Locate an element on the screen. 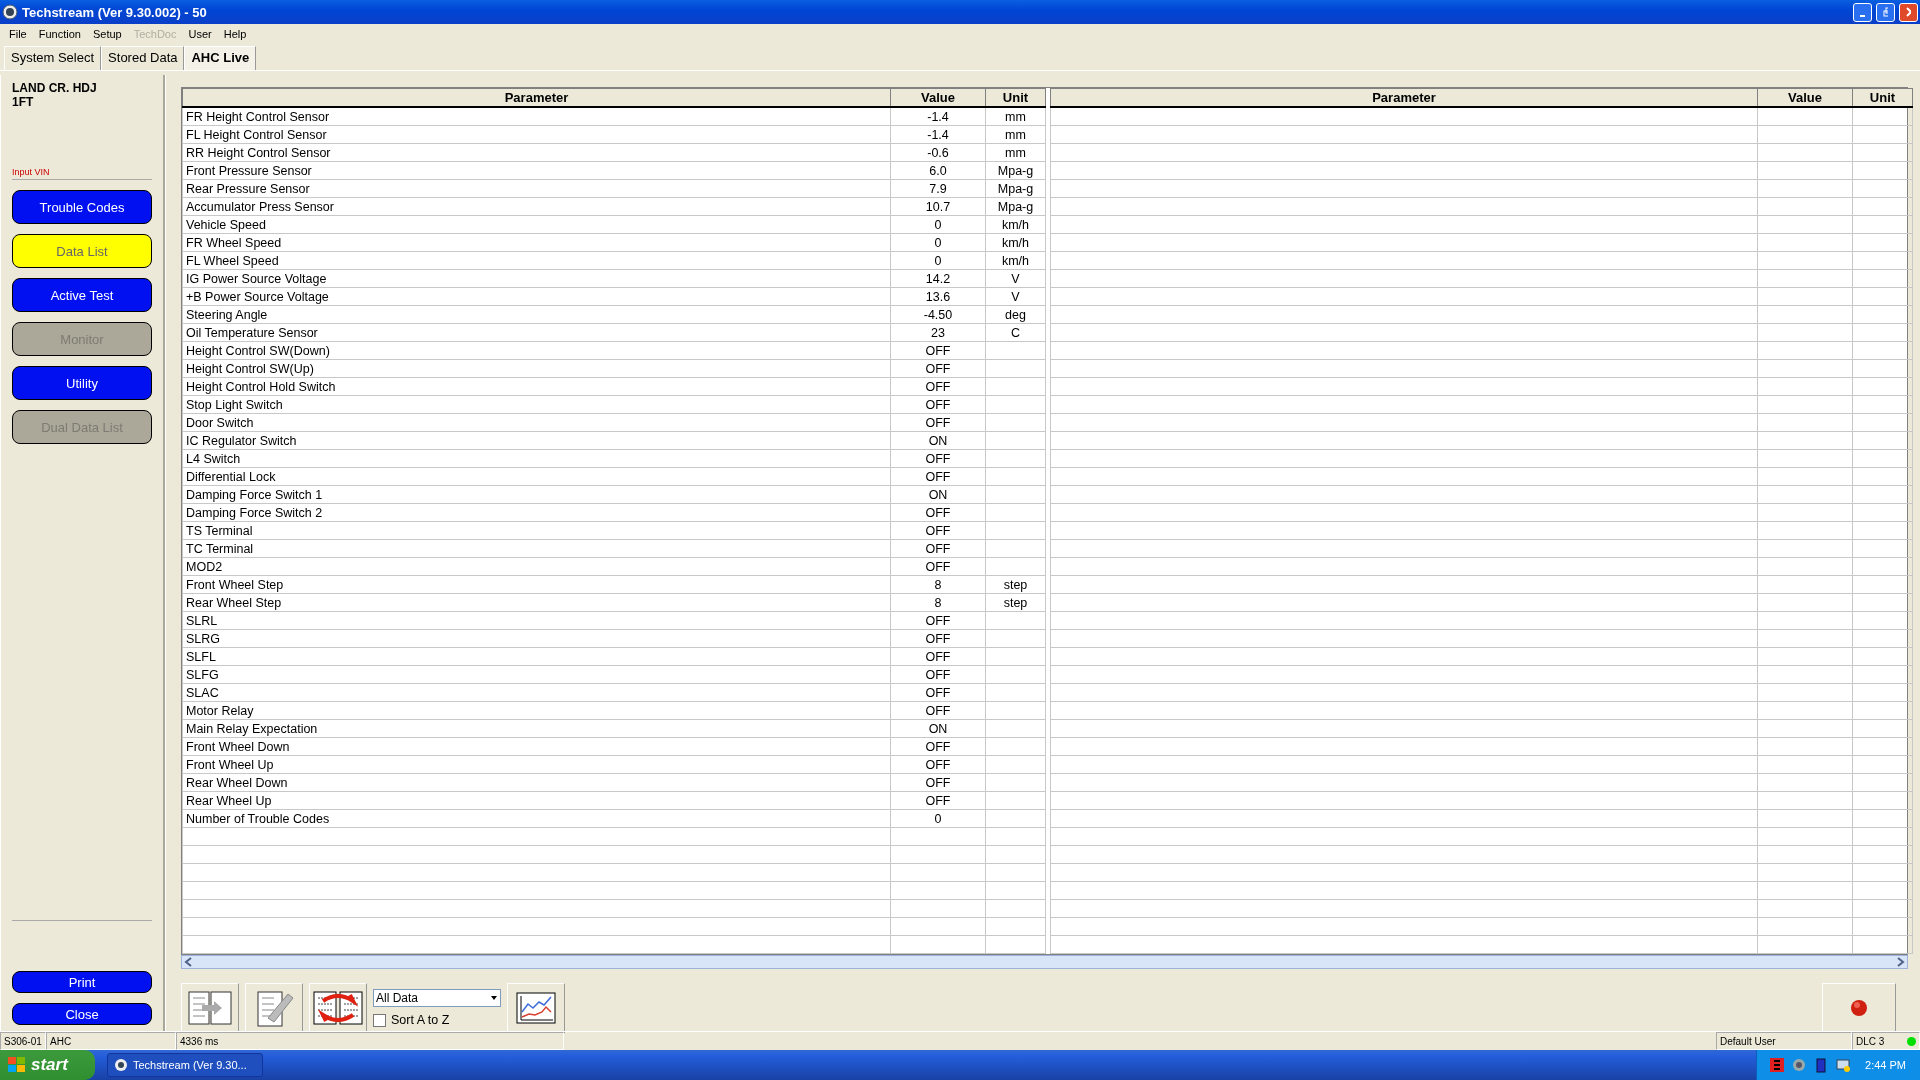 Image resolution: width=1920 pixels, height=1080 pixels. menu-item: Function is located at coordinates (59, 34).